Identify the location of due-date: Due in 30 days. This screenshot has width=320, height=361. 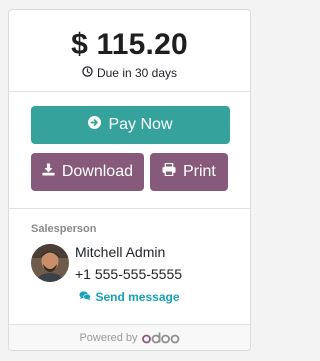
(129, 73).